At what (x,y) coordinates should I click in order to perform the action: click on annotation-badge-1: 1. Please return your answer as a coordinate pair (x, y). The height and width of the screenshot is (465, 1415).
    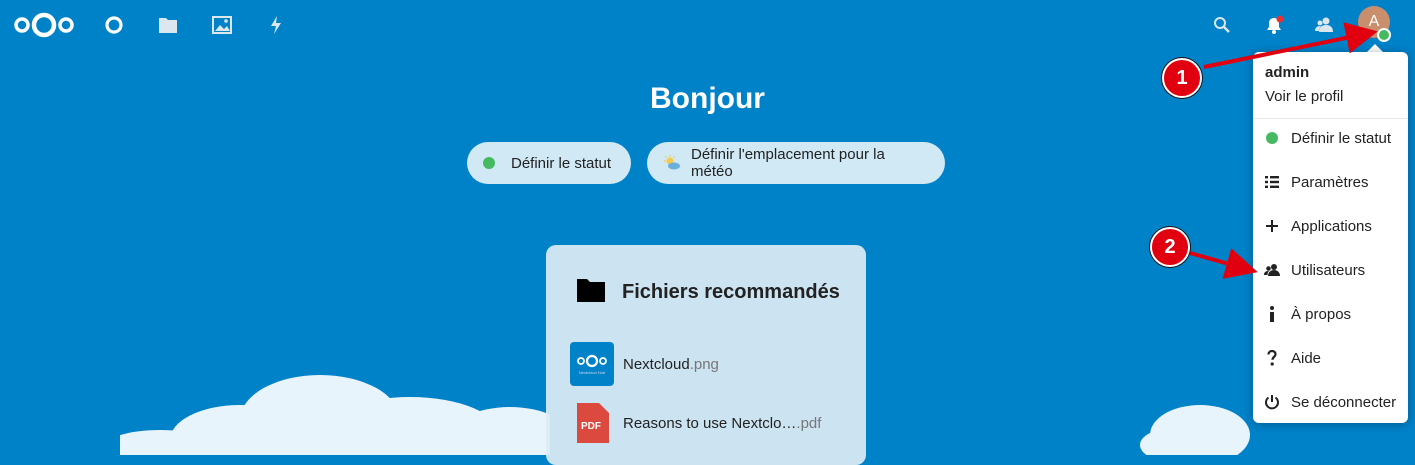
    Looking at the image, I should click on (1182, 78).